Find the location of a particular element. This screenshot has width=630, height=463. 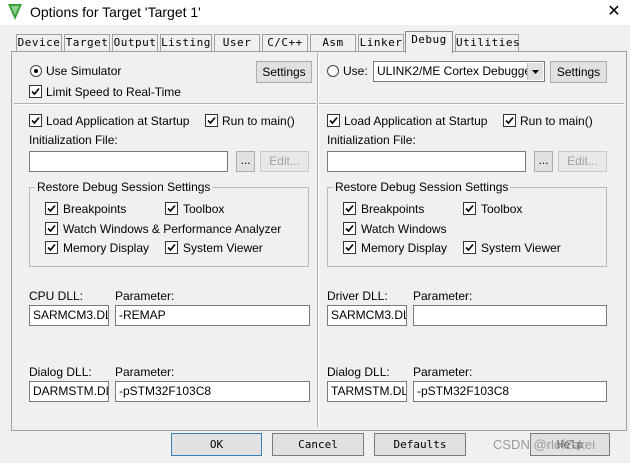

watch-windows-label: Watch Windows is located at coordinates (404, 229).